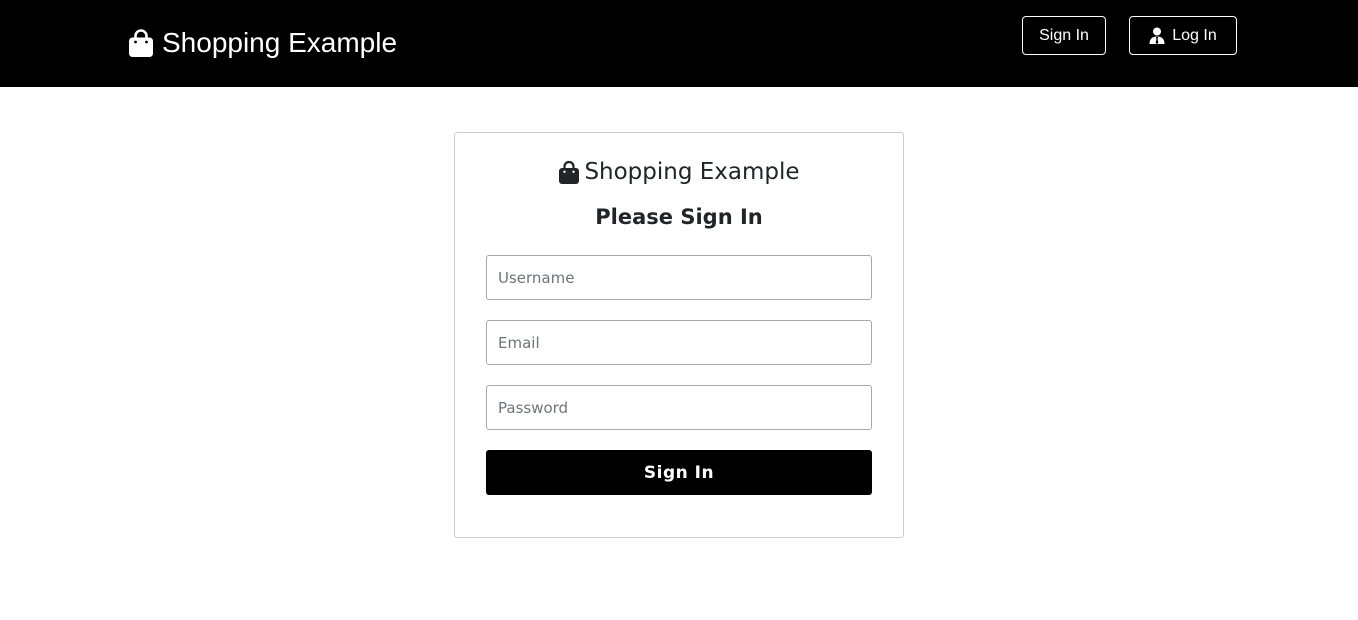  Describe the element at coordinates (1157, 35) in the screenshot. I see `user-icon` at that location.